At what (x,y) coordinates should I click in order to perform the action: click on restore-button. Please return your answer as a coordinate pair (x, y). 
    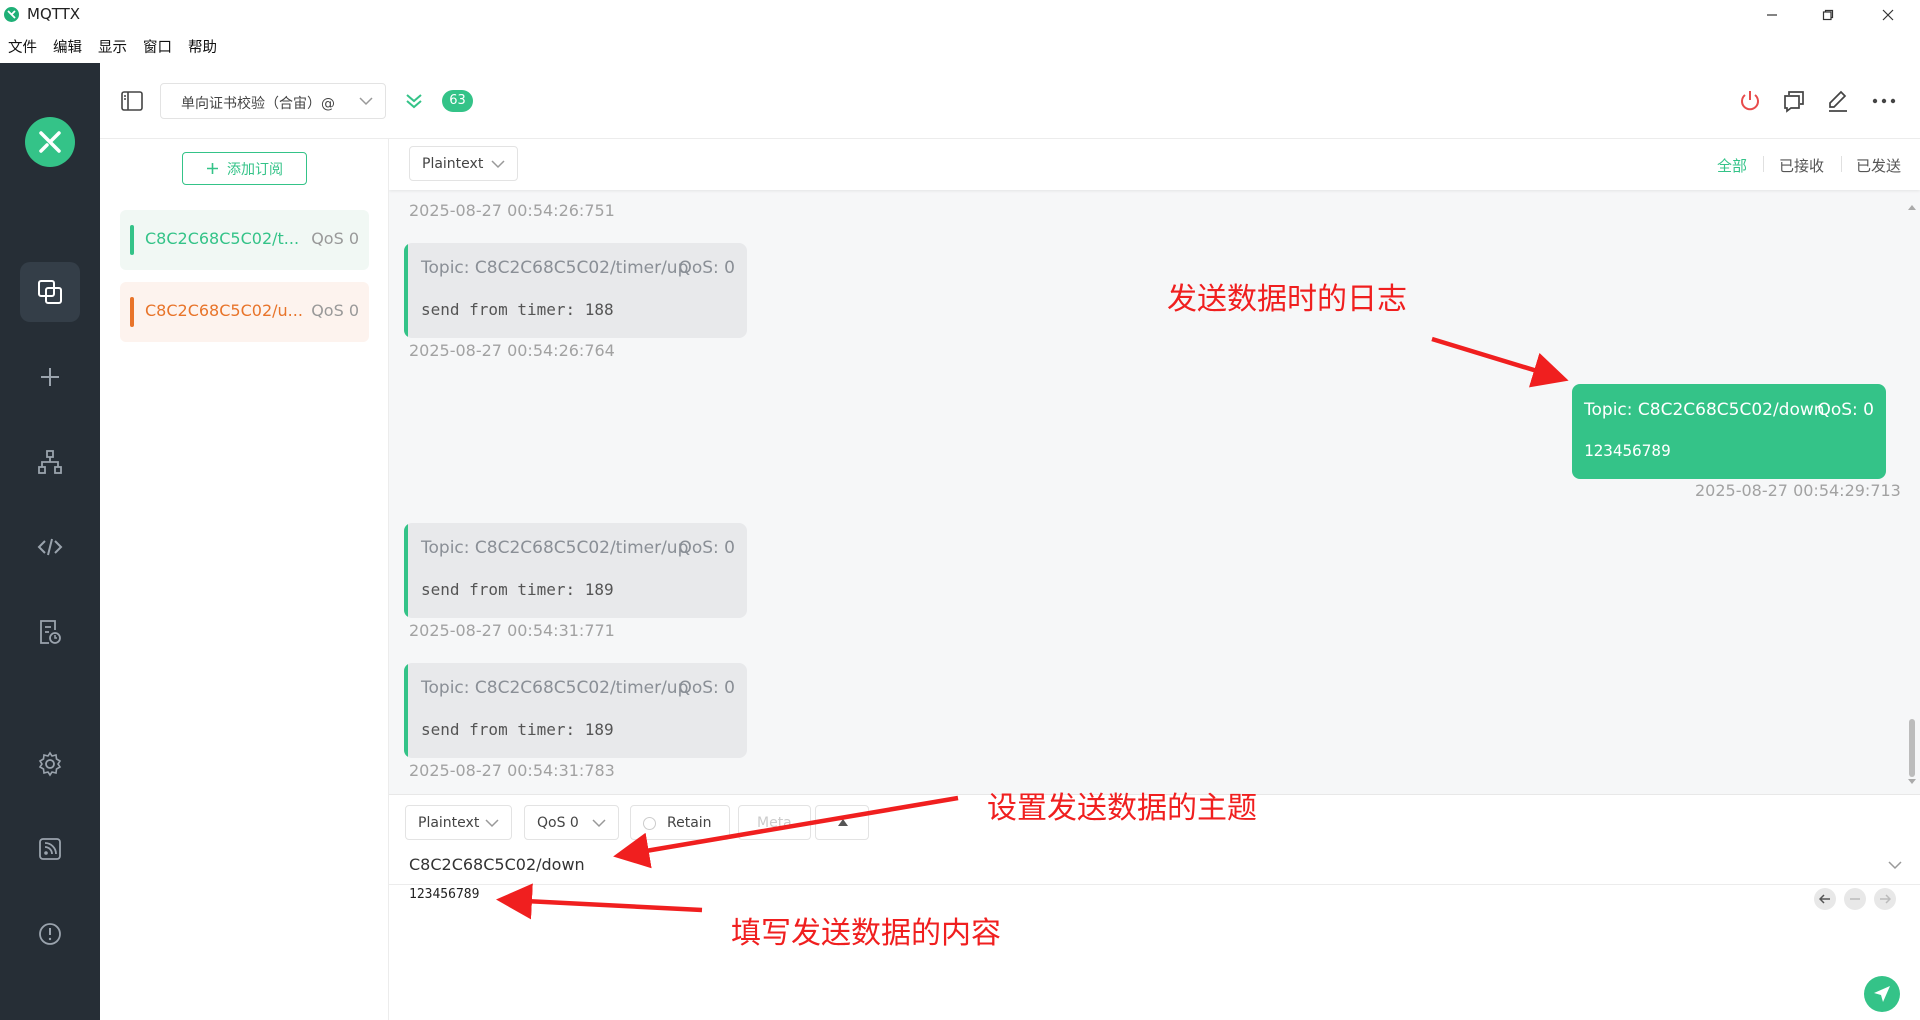
    Looking at the image, I should click on (1828, 14).